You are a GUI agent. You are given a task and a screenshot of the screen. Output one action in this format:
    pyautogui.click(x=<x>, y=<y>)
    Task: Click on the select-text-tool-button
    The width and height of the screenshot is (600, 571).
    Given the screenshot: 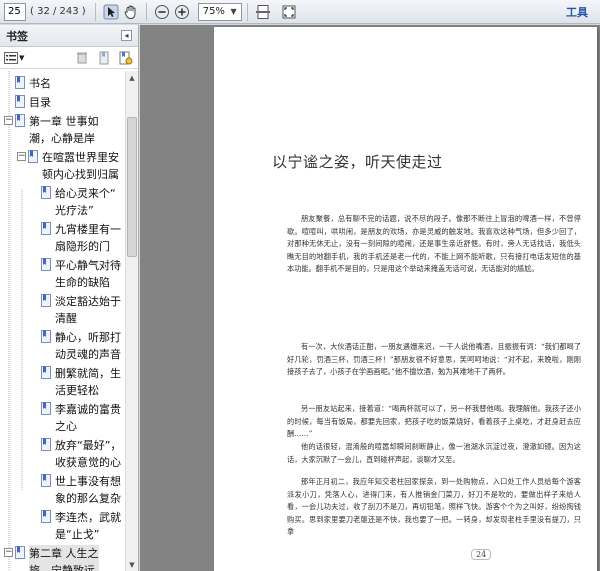 What is the action you would take?
    pyautogui.click(x=111, y=12)
    